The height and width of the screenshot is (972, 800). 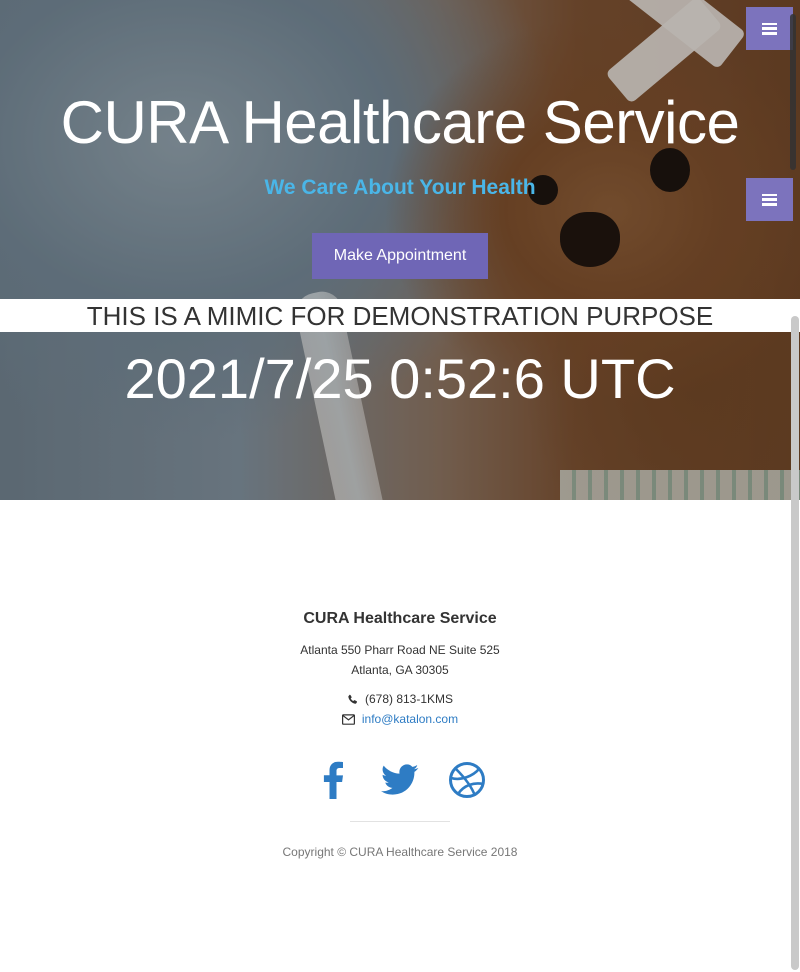 I want to click on scrollbar-thumb, so click(x=793, y=92).